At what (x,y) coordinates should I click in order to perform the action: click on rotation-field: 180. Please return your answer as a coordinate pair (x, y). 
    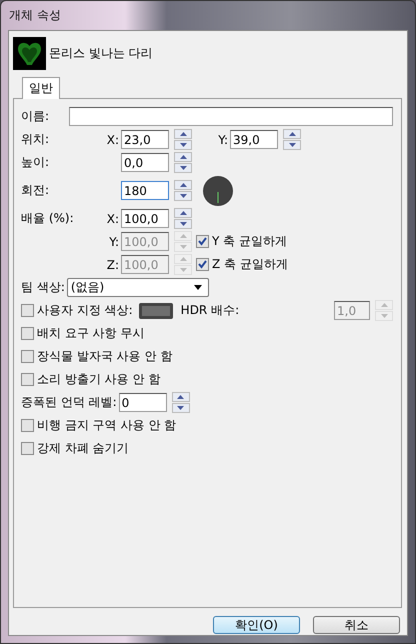
    Looking at the image, I should click on (145, 190).